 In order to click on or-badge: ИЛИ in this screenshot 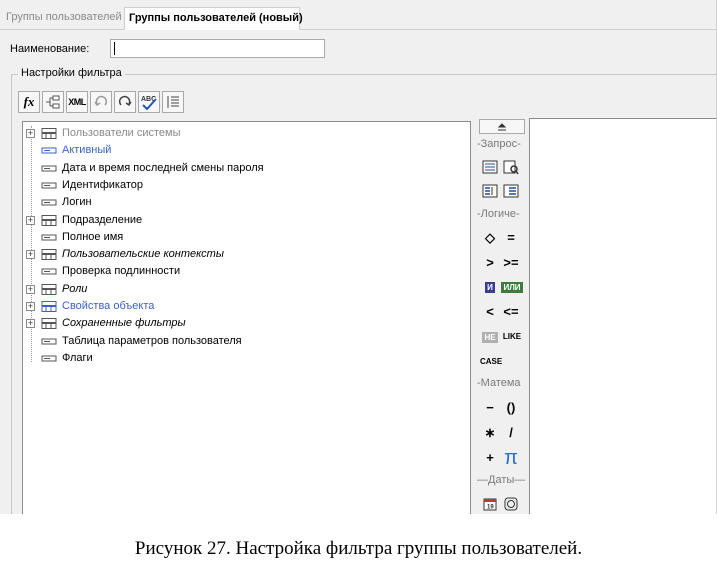, I will do `click(512, 287)`.